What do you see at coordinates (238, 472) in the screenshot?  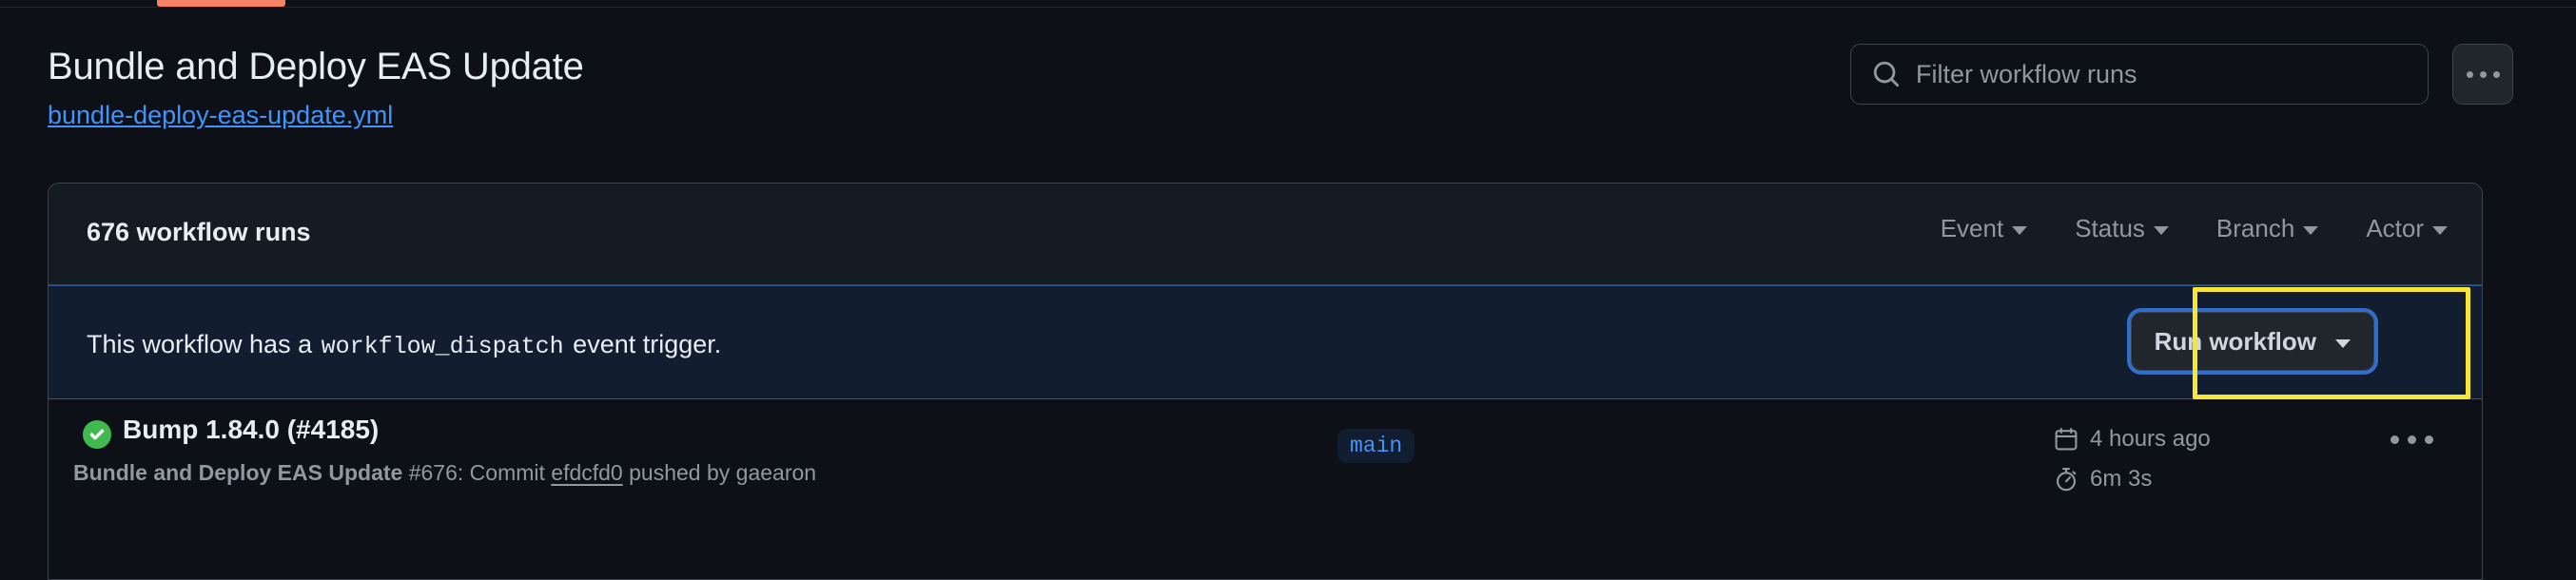 I see `run-meta-workflow: Bundle and Deploy EAS Update` at bounding box center [238, 472].